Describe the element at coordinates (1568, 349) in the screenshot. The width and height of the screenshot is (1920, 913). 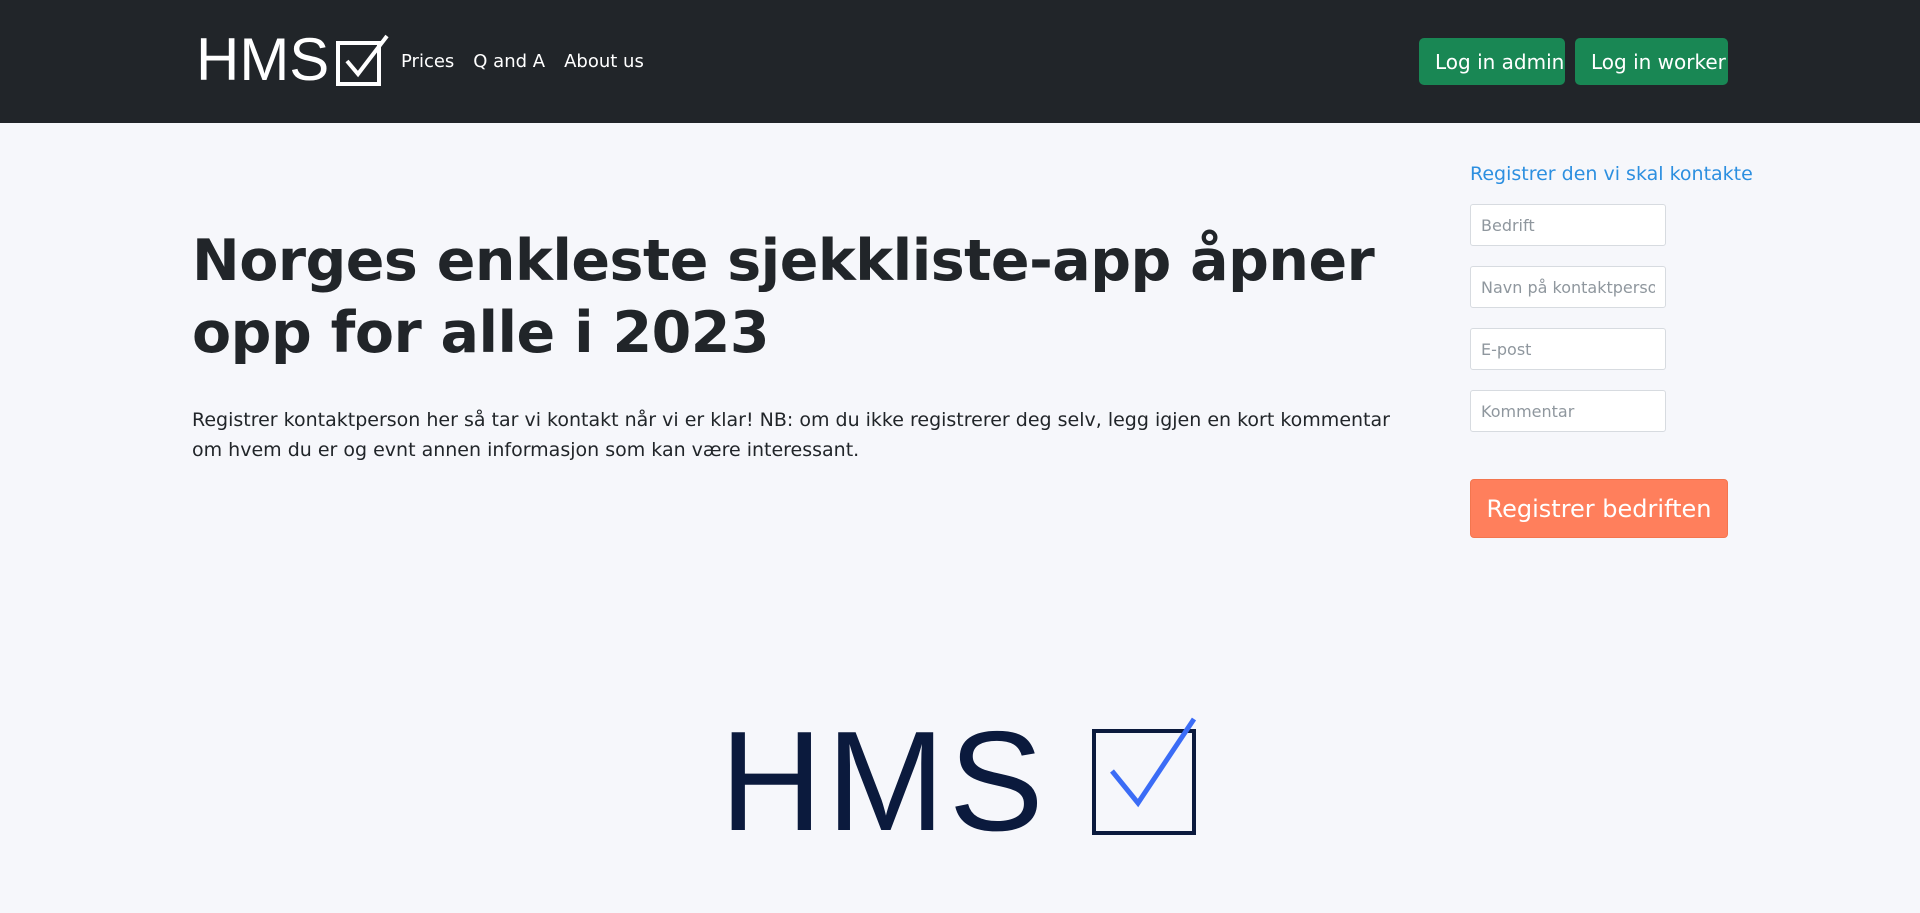
I see `email-input` at that location.